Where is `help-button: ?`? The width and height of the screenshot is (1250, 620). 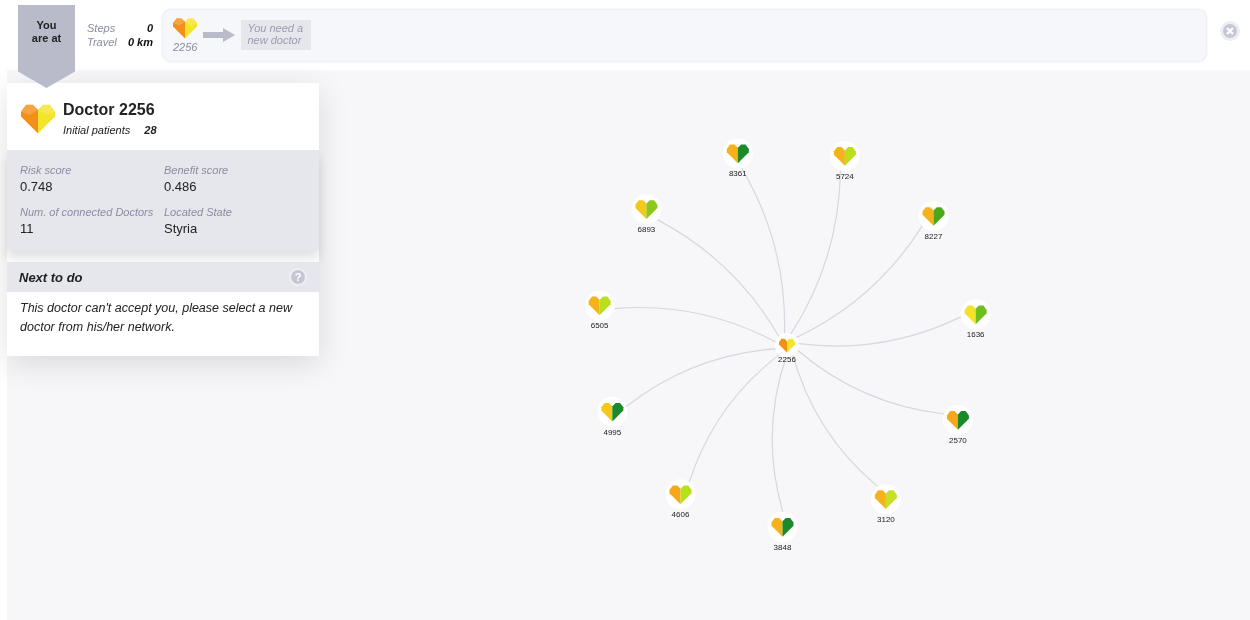 help-button: ? is located at coordinates (298, 277).